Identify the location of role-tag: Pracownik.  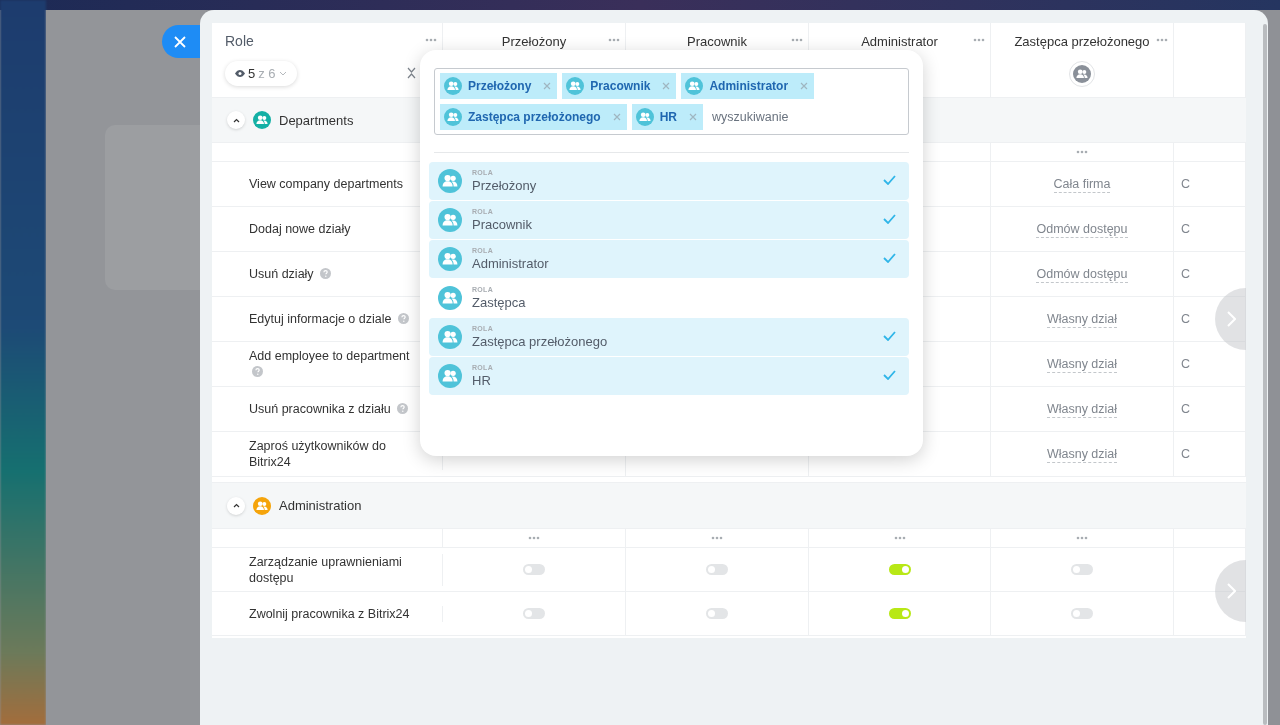
(619, 86).